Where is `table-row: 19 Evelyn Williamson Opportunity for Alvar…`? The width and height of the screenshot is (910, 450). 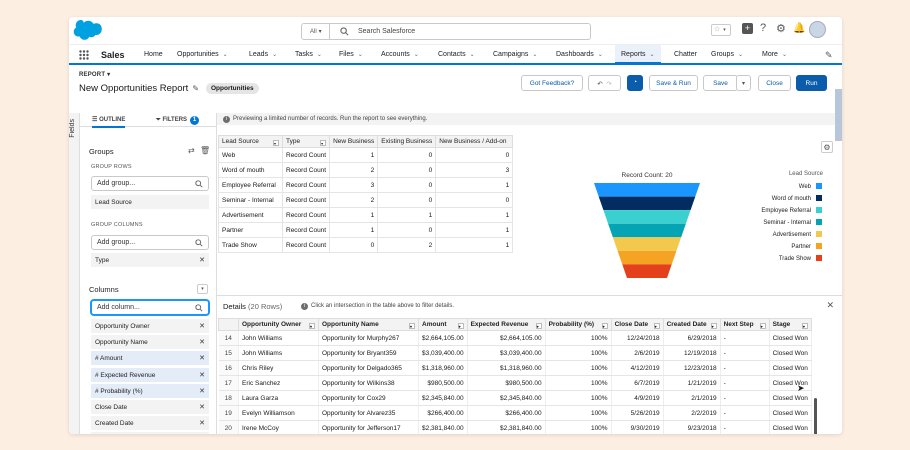 table-row: 19 Evelyn Williamson Opportunity for Alvar… is located at coordinates (515, 413).